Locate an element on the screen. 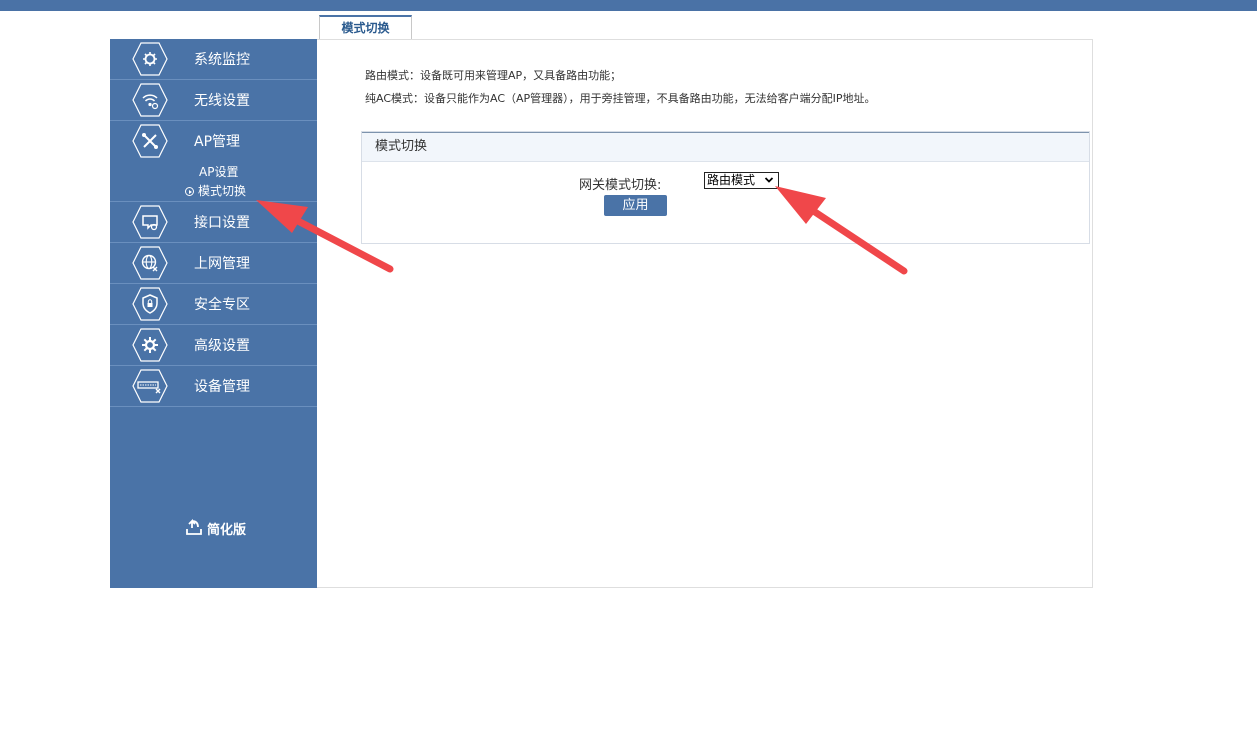  sidebar-item-label: 系统监控 is located at coordinates (222, 60).